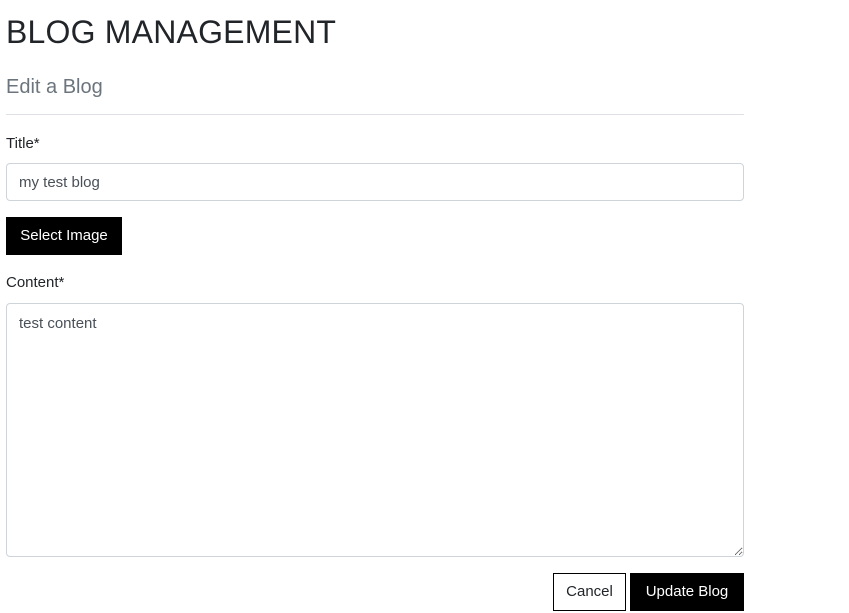 The height and width of the screenshot is (613, 849). I want to click on select-image-button: Select Image, so click(64, 236).